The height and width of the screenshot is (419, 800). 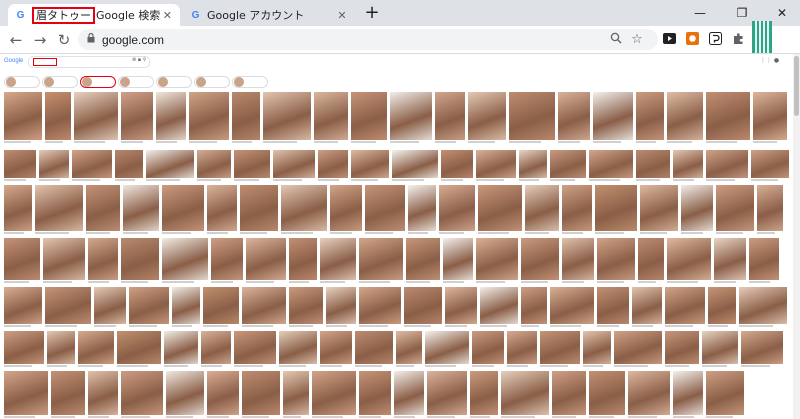 I want to click on google-logo: Google, so click(x=13, y=61).